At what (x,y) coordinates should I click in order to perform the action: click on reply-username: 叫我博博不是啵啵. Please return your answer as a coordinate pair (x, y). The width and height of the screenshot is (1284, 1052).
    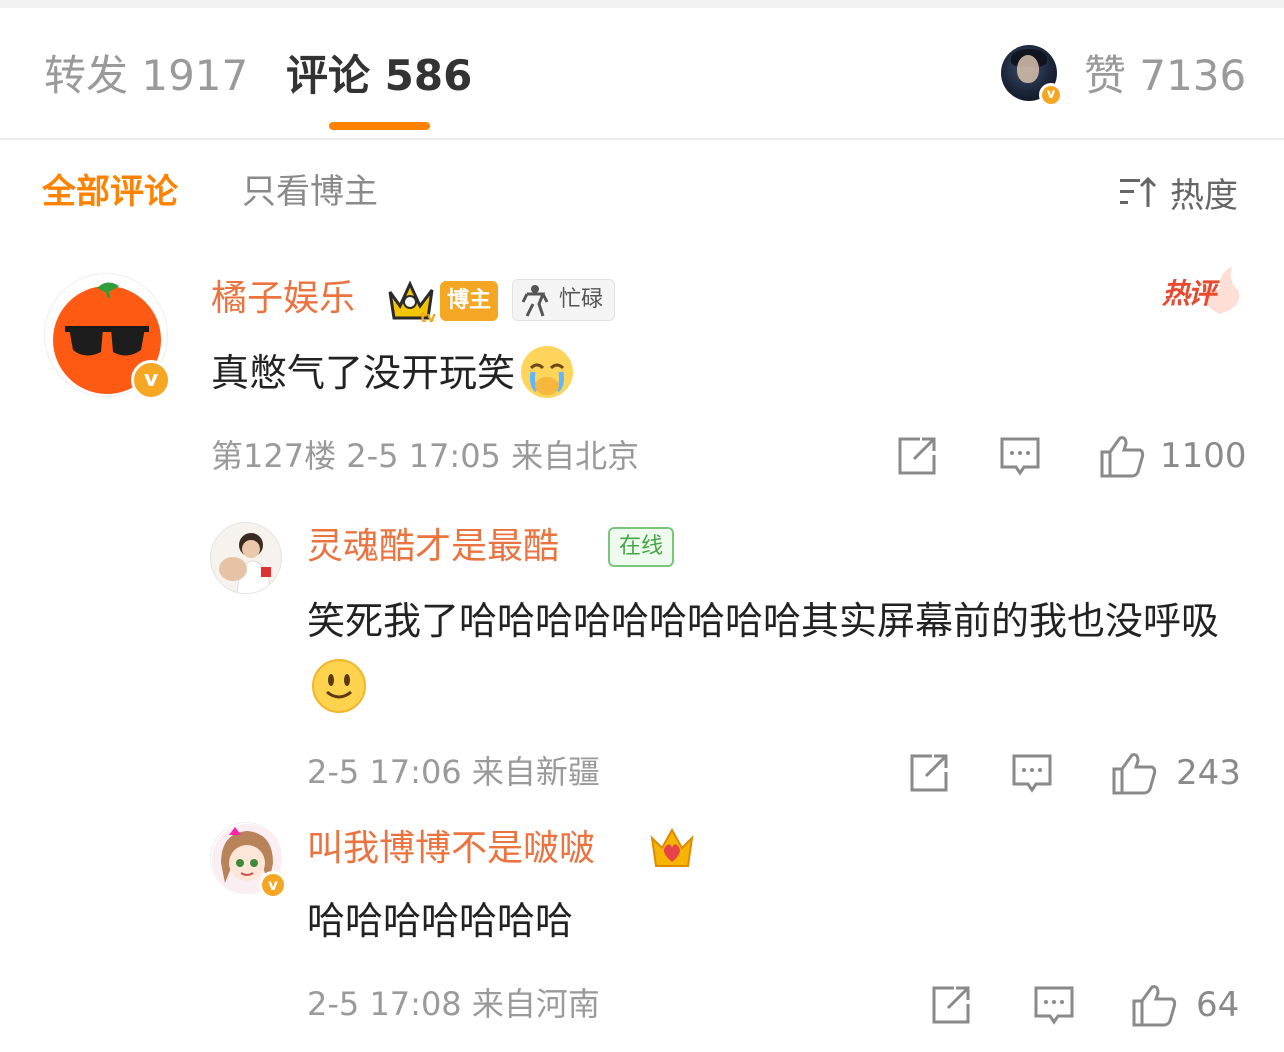
    Looking at the image, I should click on (451, 849).